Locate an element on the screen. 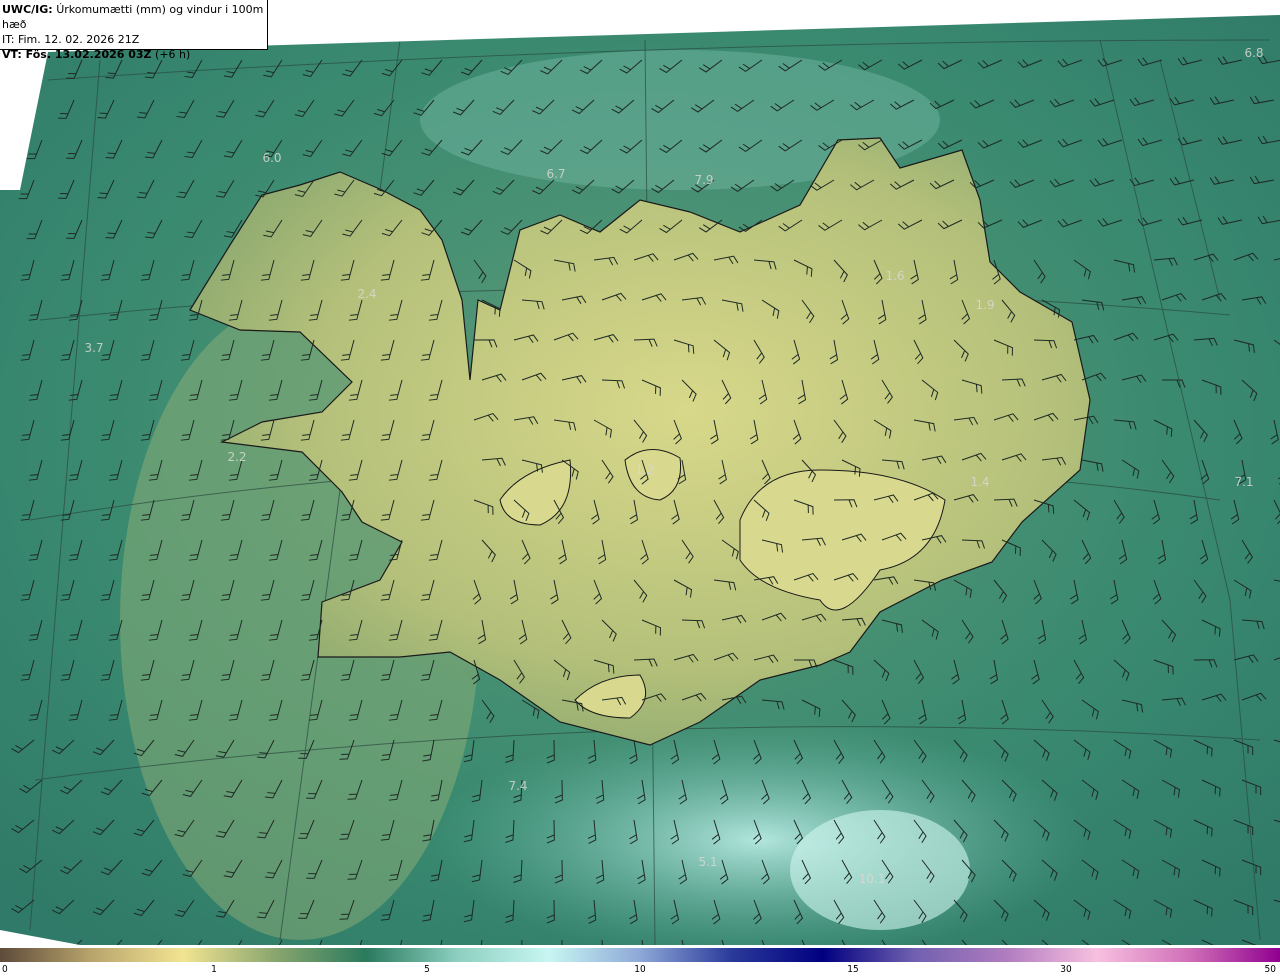 This screenshot has width=1280, height=978. value-label: 10.1 is located at coordinates (872, 879).